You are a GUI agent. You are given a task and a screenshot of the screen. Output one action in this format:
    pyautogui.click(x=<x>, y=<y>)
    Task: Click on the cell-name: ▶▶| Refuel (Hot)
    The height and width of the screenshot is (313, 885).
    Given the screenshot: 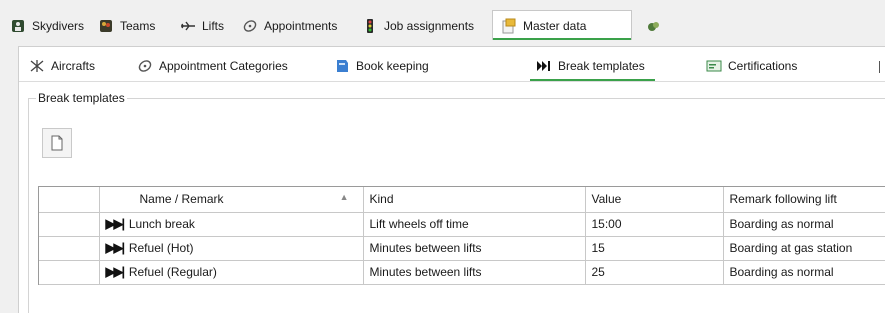 What is the action you would take?
    pyautogui.click(x=231, y=248)
    